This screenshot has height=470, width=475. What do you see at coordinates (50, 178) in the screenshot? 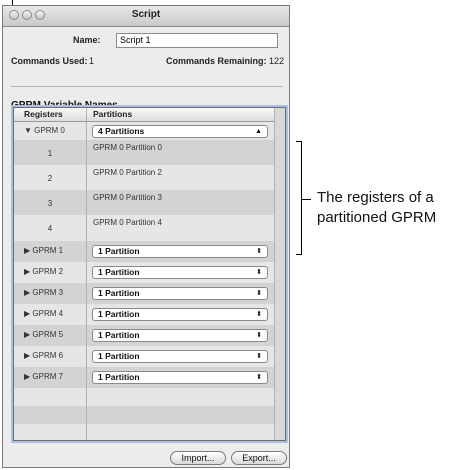
I see `partition-number: 2` at bounding box center [50, 178].